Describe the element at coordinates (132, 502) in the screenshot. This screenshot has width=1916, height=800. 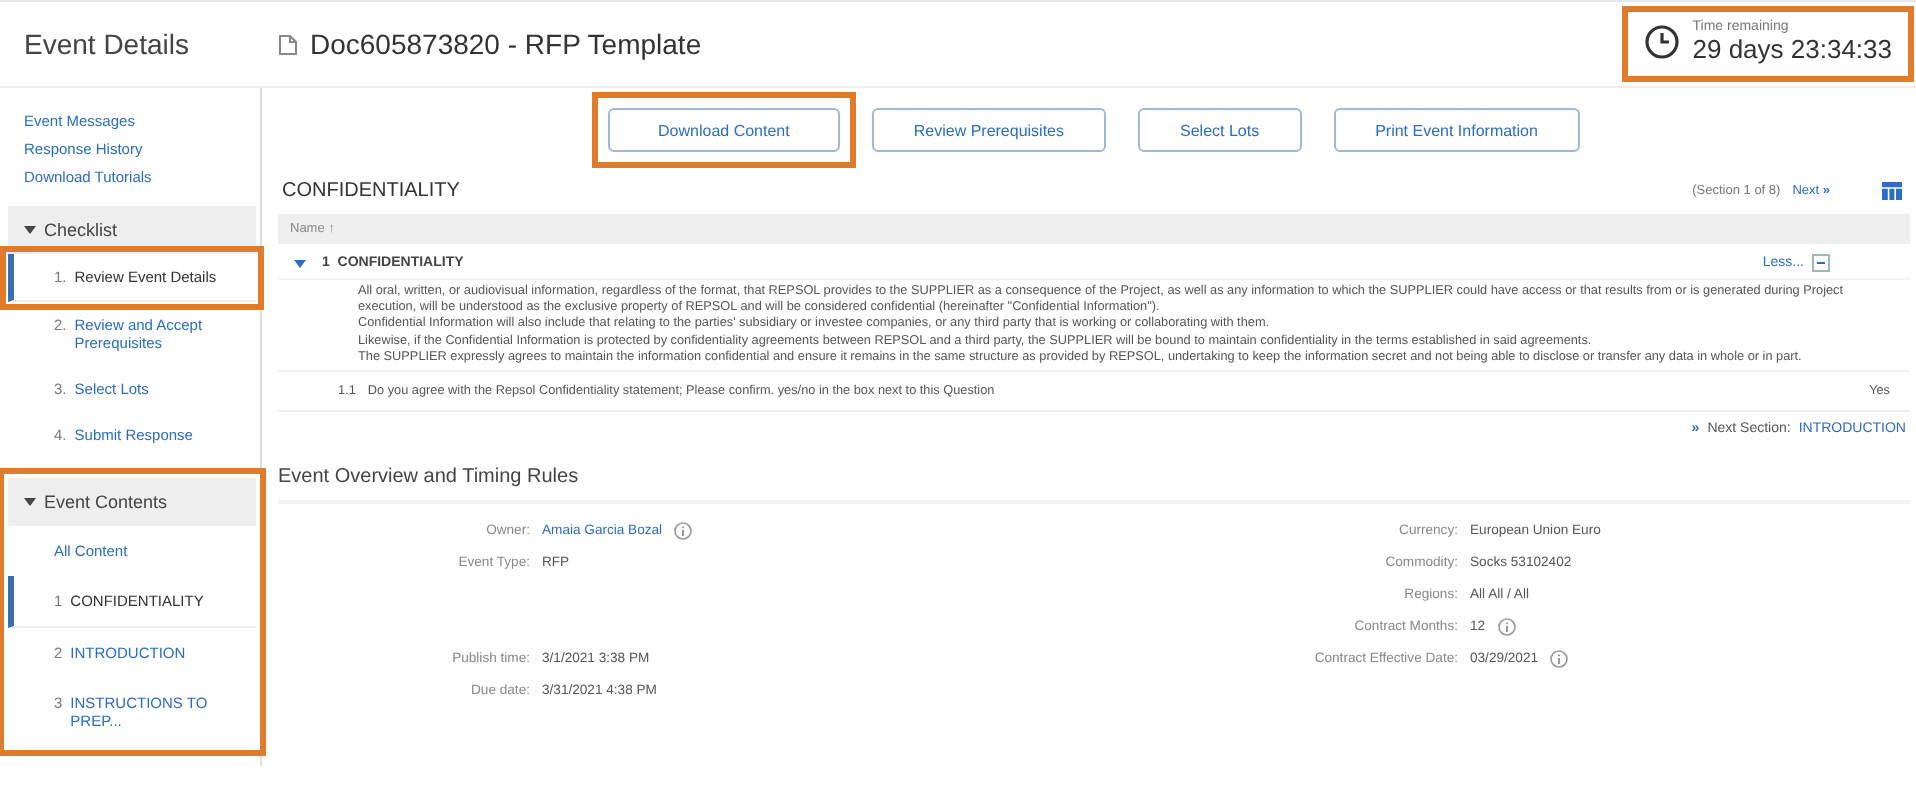
I see `sidebar-section-header: Event Contents` at that location.